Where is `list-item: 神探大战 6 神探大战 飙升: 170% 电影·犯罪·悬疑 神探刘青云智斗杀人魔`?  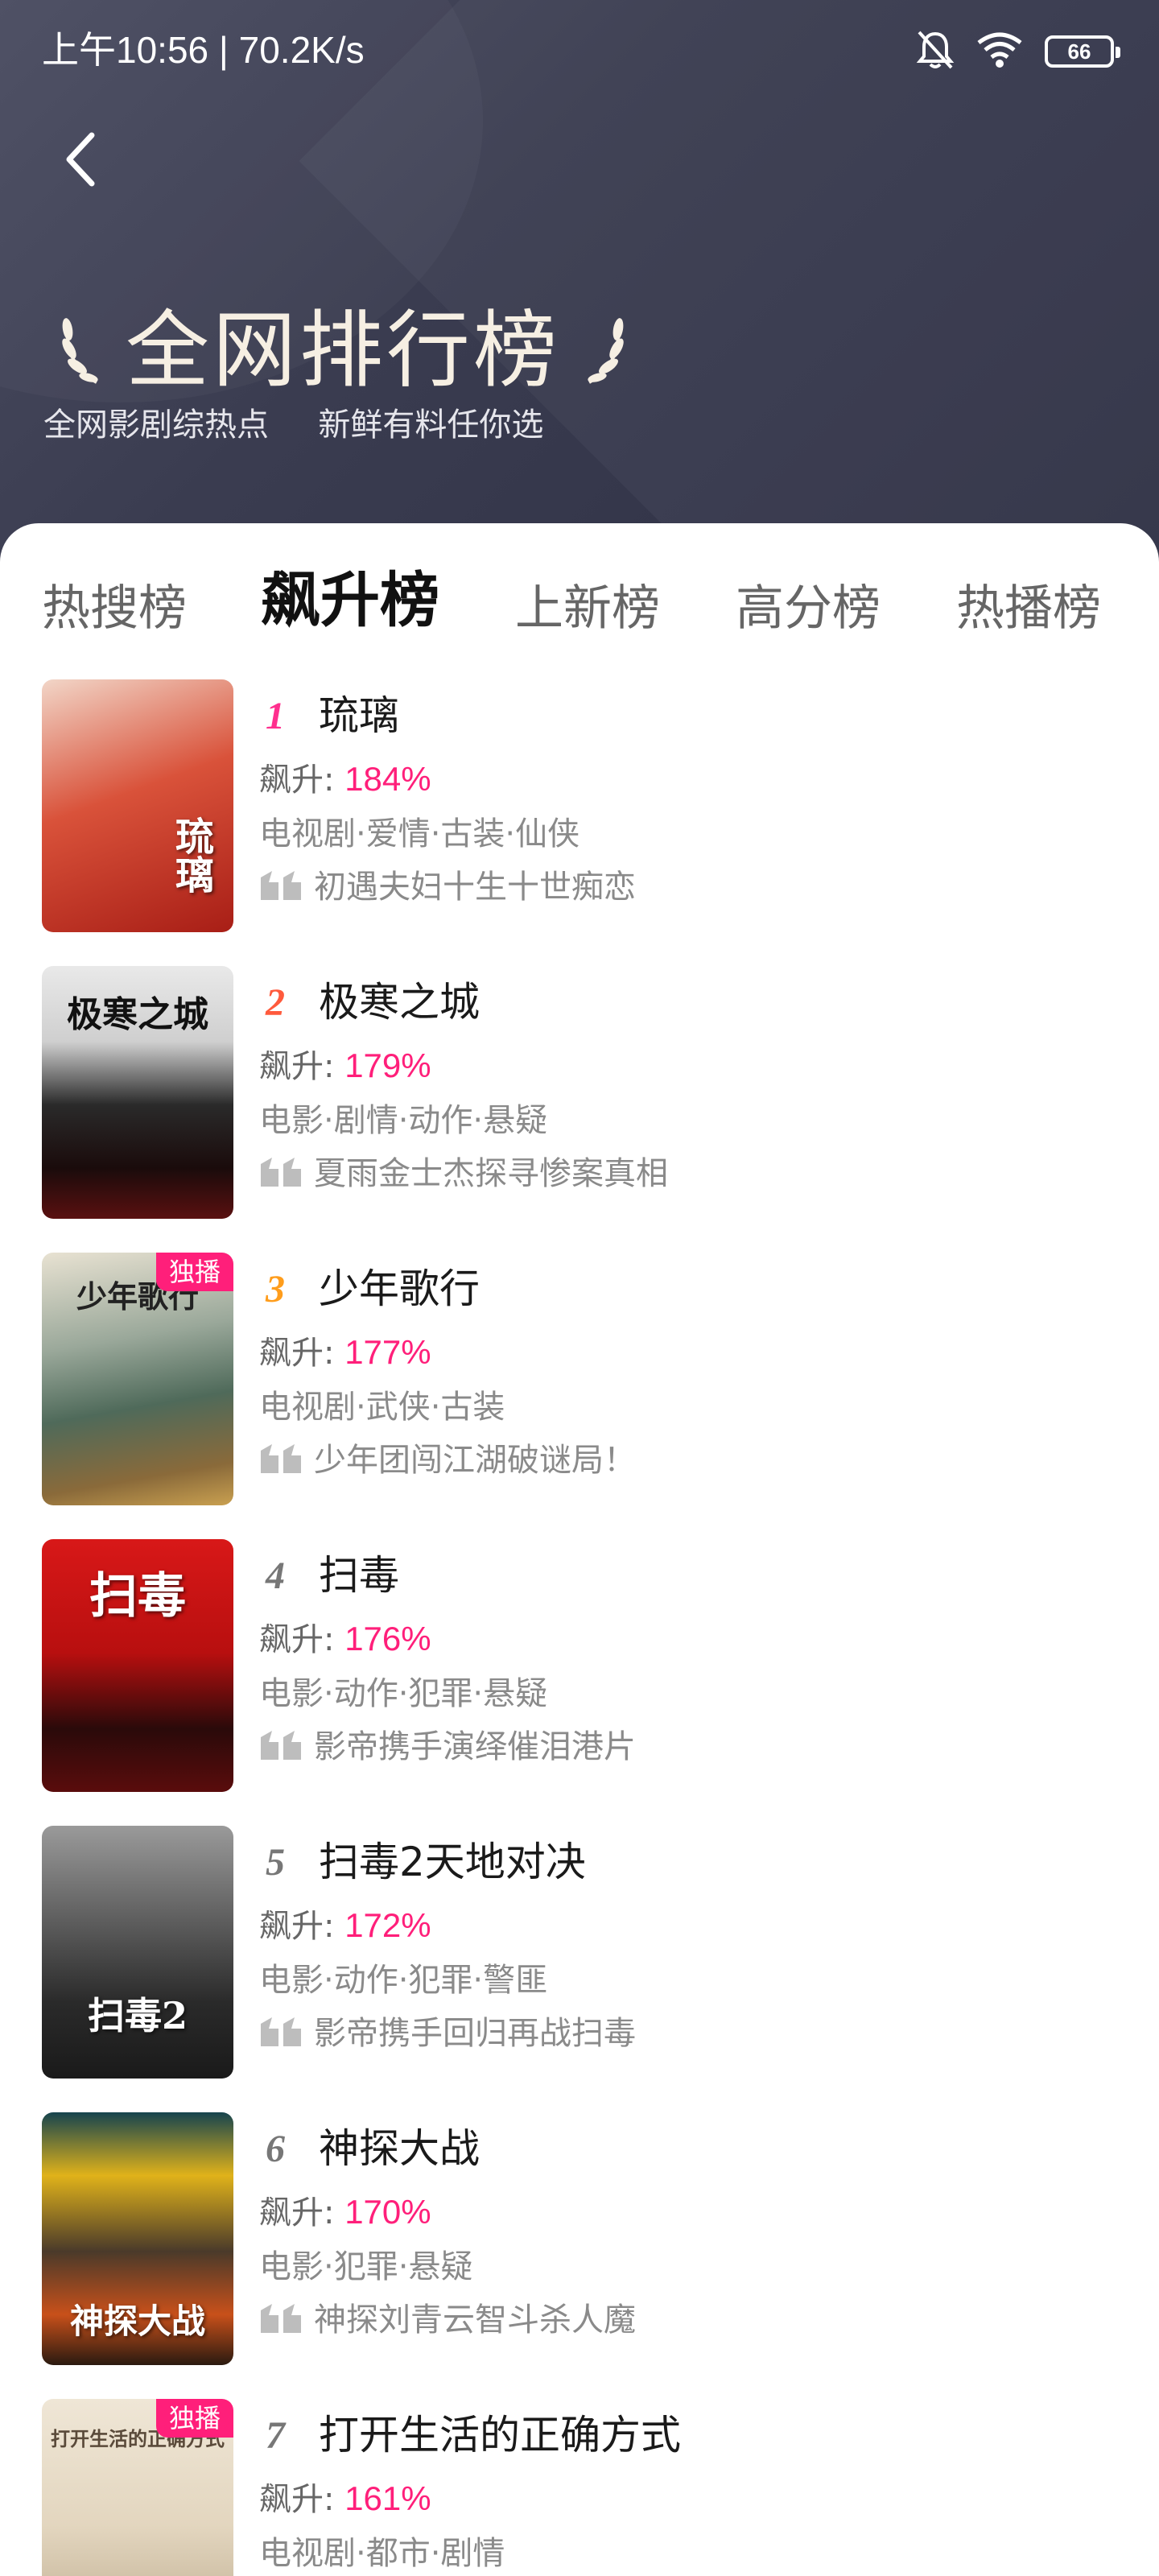
list-item: 神探大战 6 神探大战 飙升: 170% 电影·犯罪·悬疑 神探刘青云智斗杀人魔 is located at coordinates (579, 2239).